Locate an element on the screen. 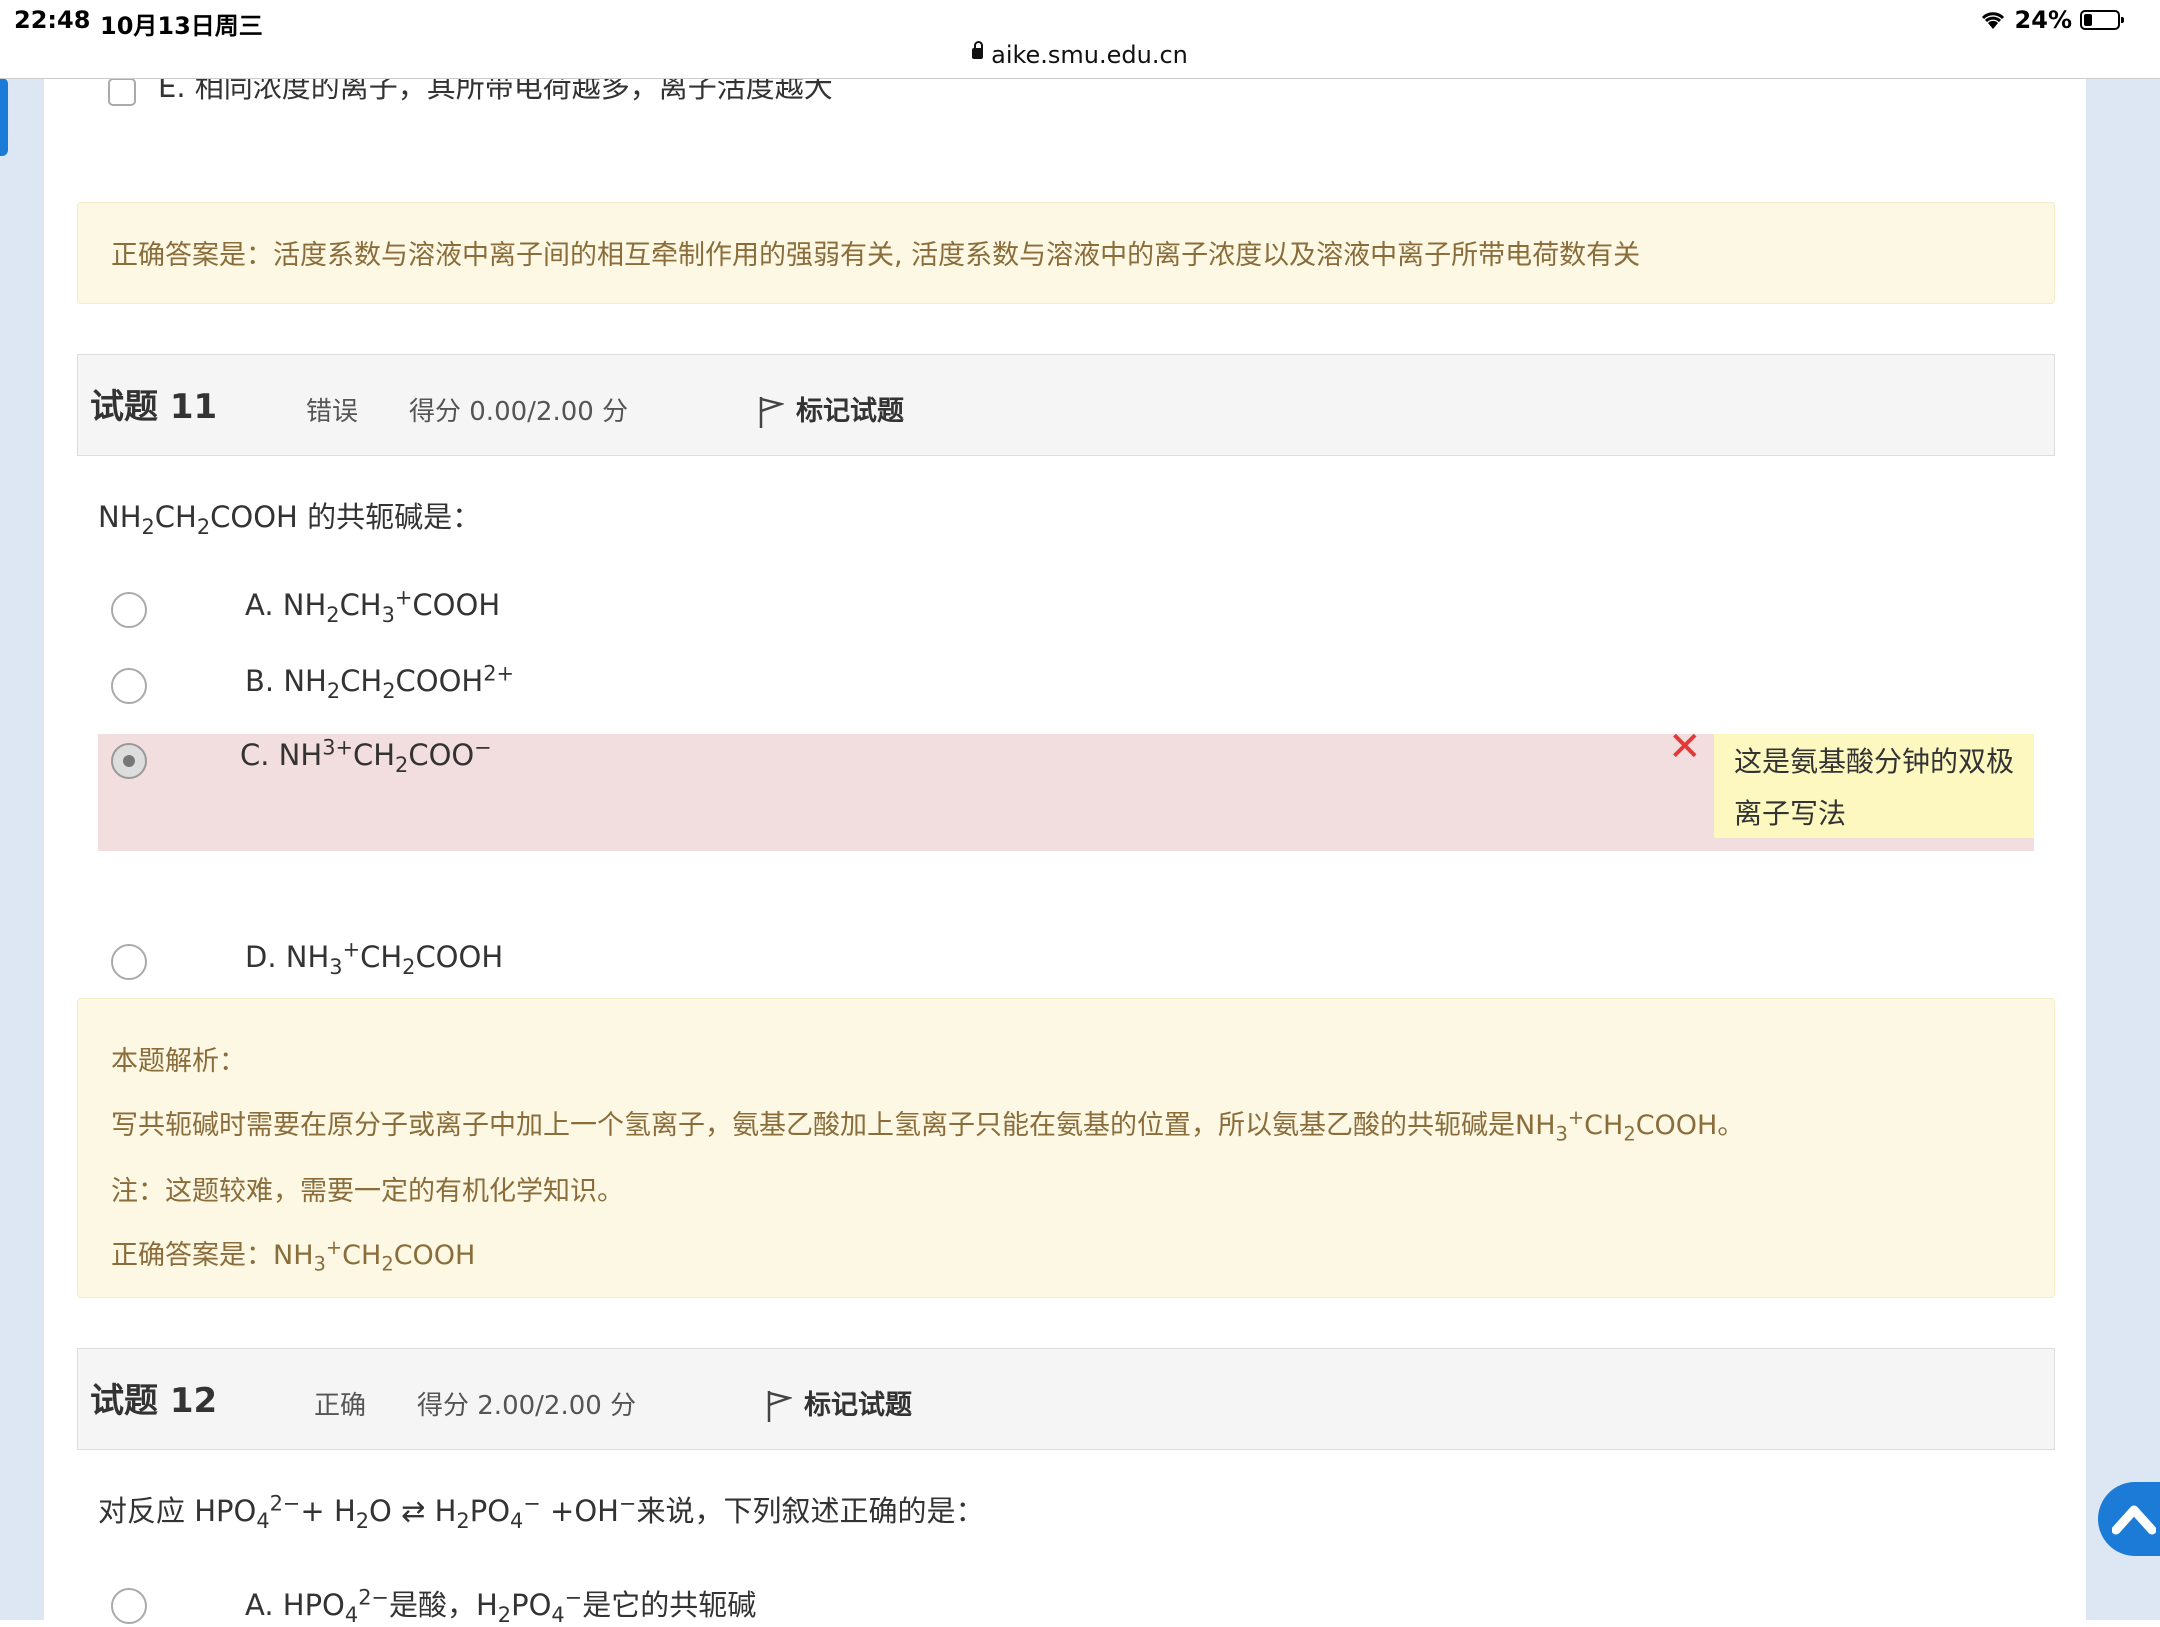  battery-percent: 24% is located at coordinates (2043, 20).